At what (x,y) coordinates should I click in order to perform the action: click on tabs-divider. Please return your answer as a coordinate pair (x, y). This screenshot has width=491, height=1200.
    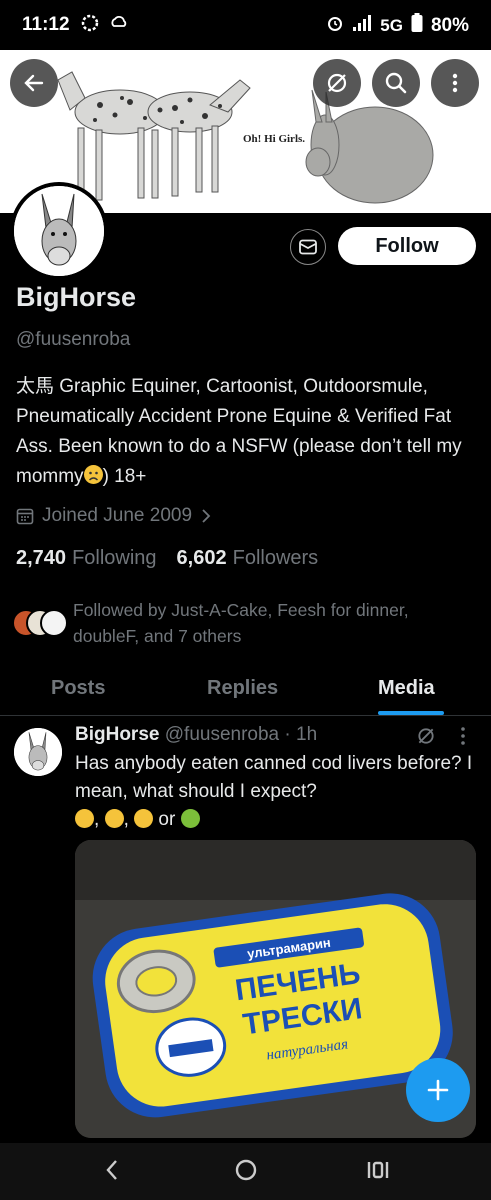
    Looking at the image, I should click on (245, 715).